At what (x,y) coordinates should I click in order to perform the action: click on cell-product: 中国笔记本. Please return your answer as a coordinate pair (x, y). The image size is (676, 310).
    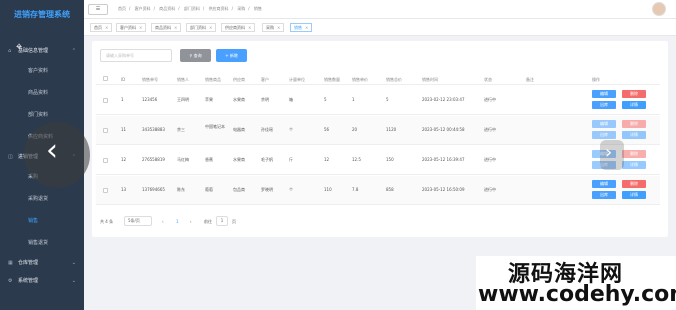
    Looking at the image, I should click on (215, 126).